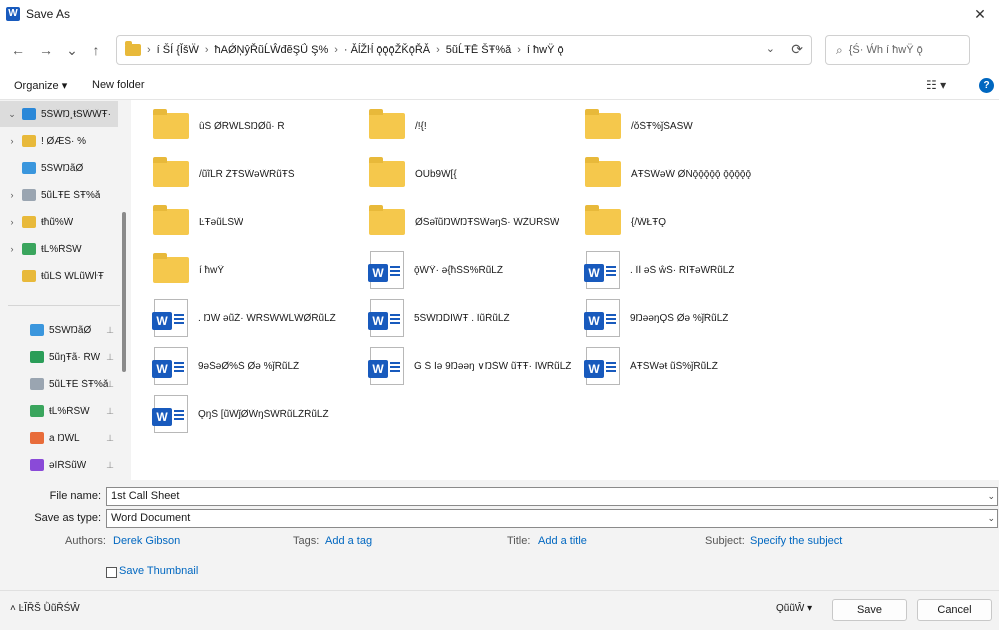 This screenshot has width=999, height=630. Describe the element at coordinates (897, 50) in the screenshot. I see `search-input: ⌕ {Ś· Ẃh í ħwŸ ǭ` at that location.